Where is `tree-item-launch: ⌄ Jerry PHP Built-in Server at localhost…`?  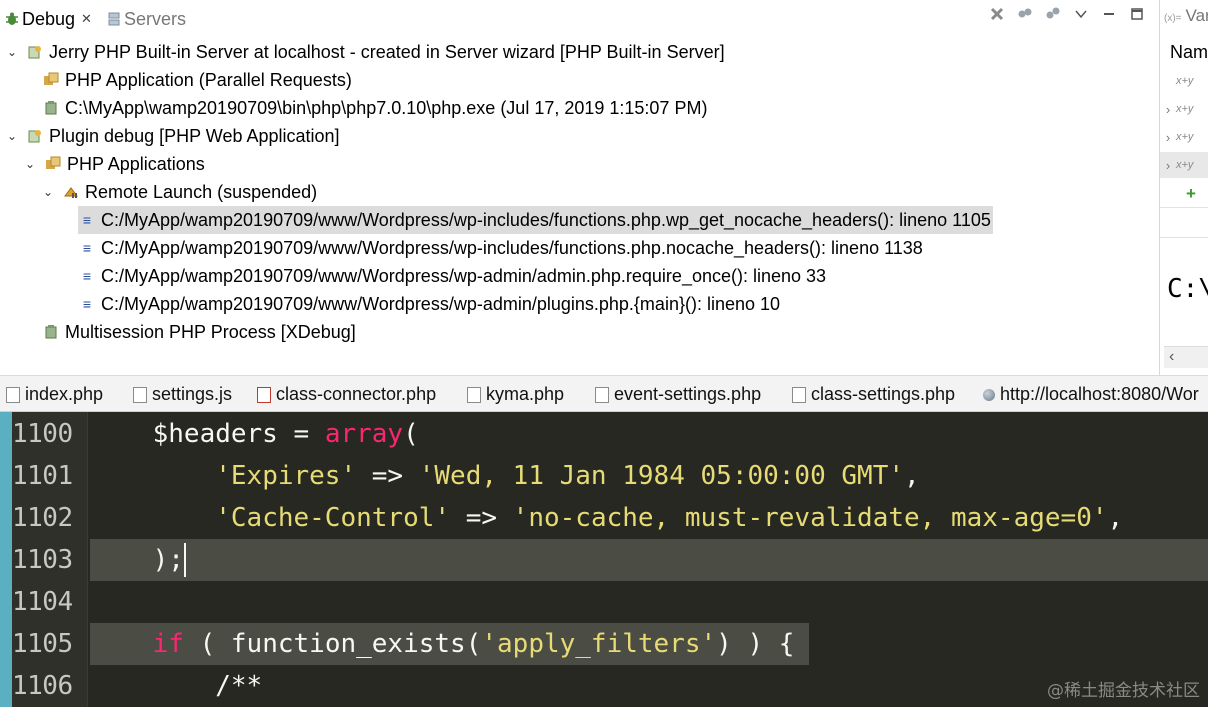 tree-item-launch: ⌄ Jerry PHP Built-in Server at localhost… is located at coordinates (364, 52).